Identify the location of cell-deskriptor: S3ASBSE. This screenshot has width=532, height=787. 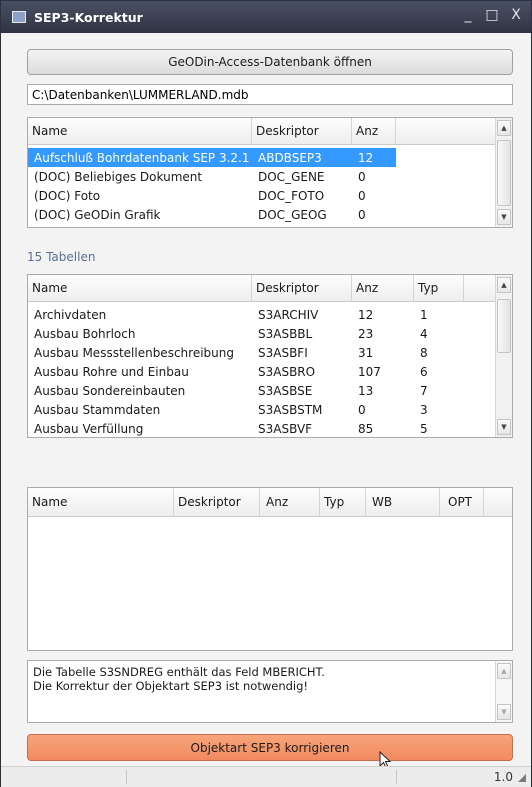
(285, 390).